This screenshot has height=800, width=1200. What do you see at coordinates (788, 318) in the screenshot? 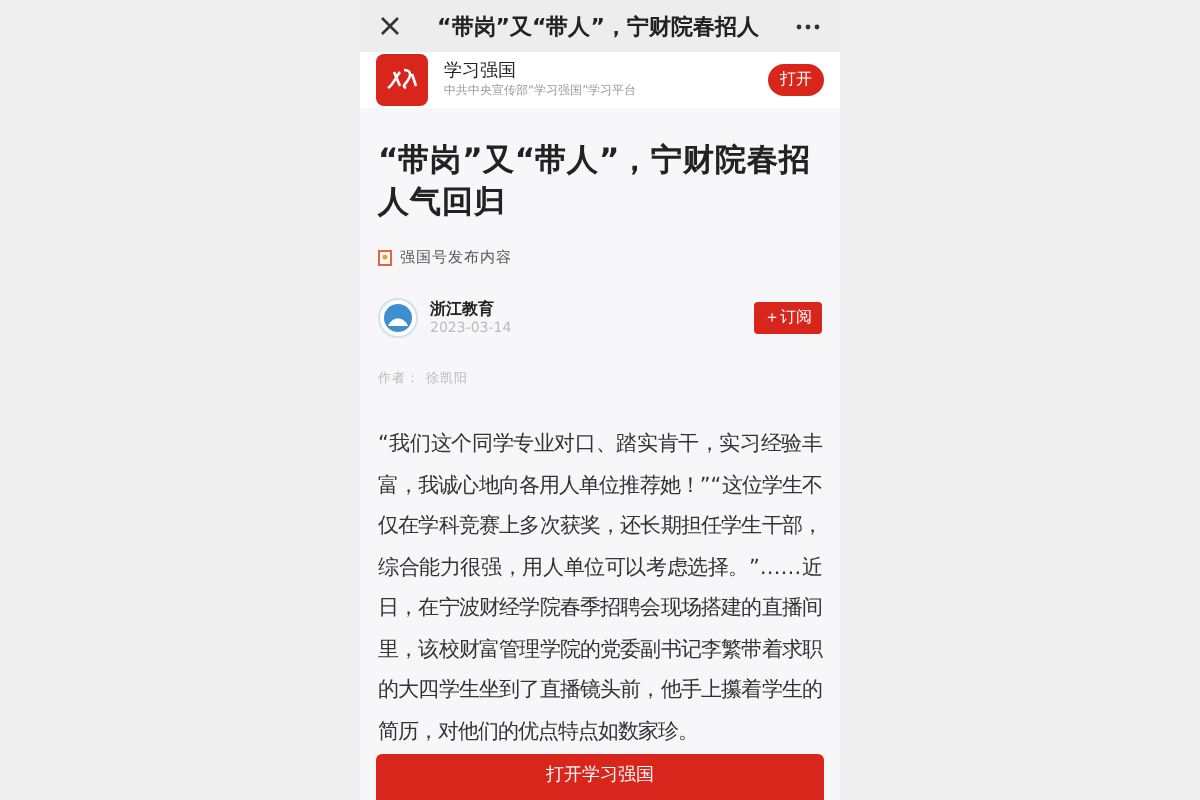
I see `subscribe-button: ＋订阅` at bounding box center [788, 318].